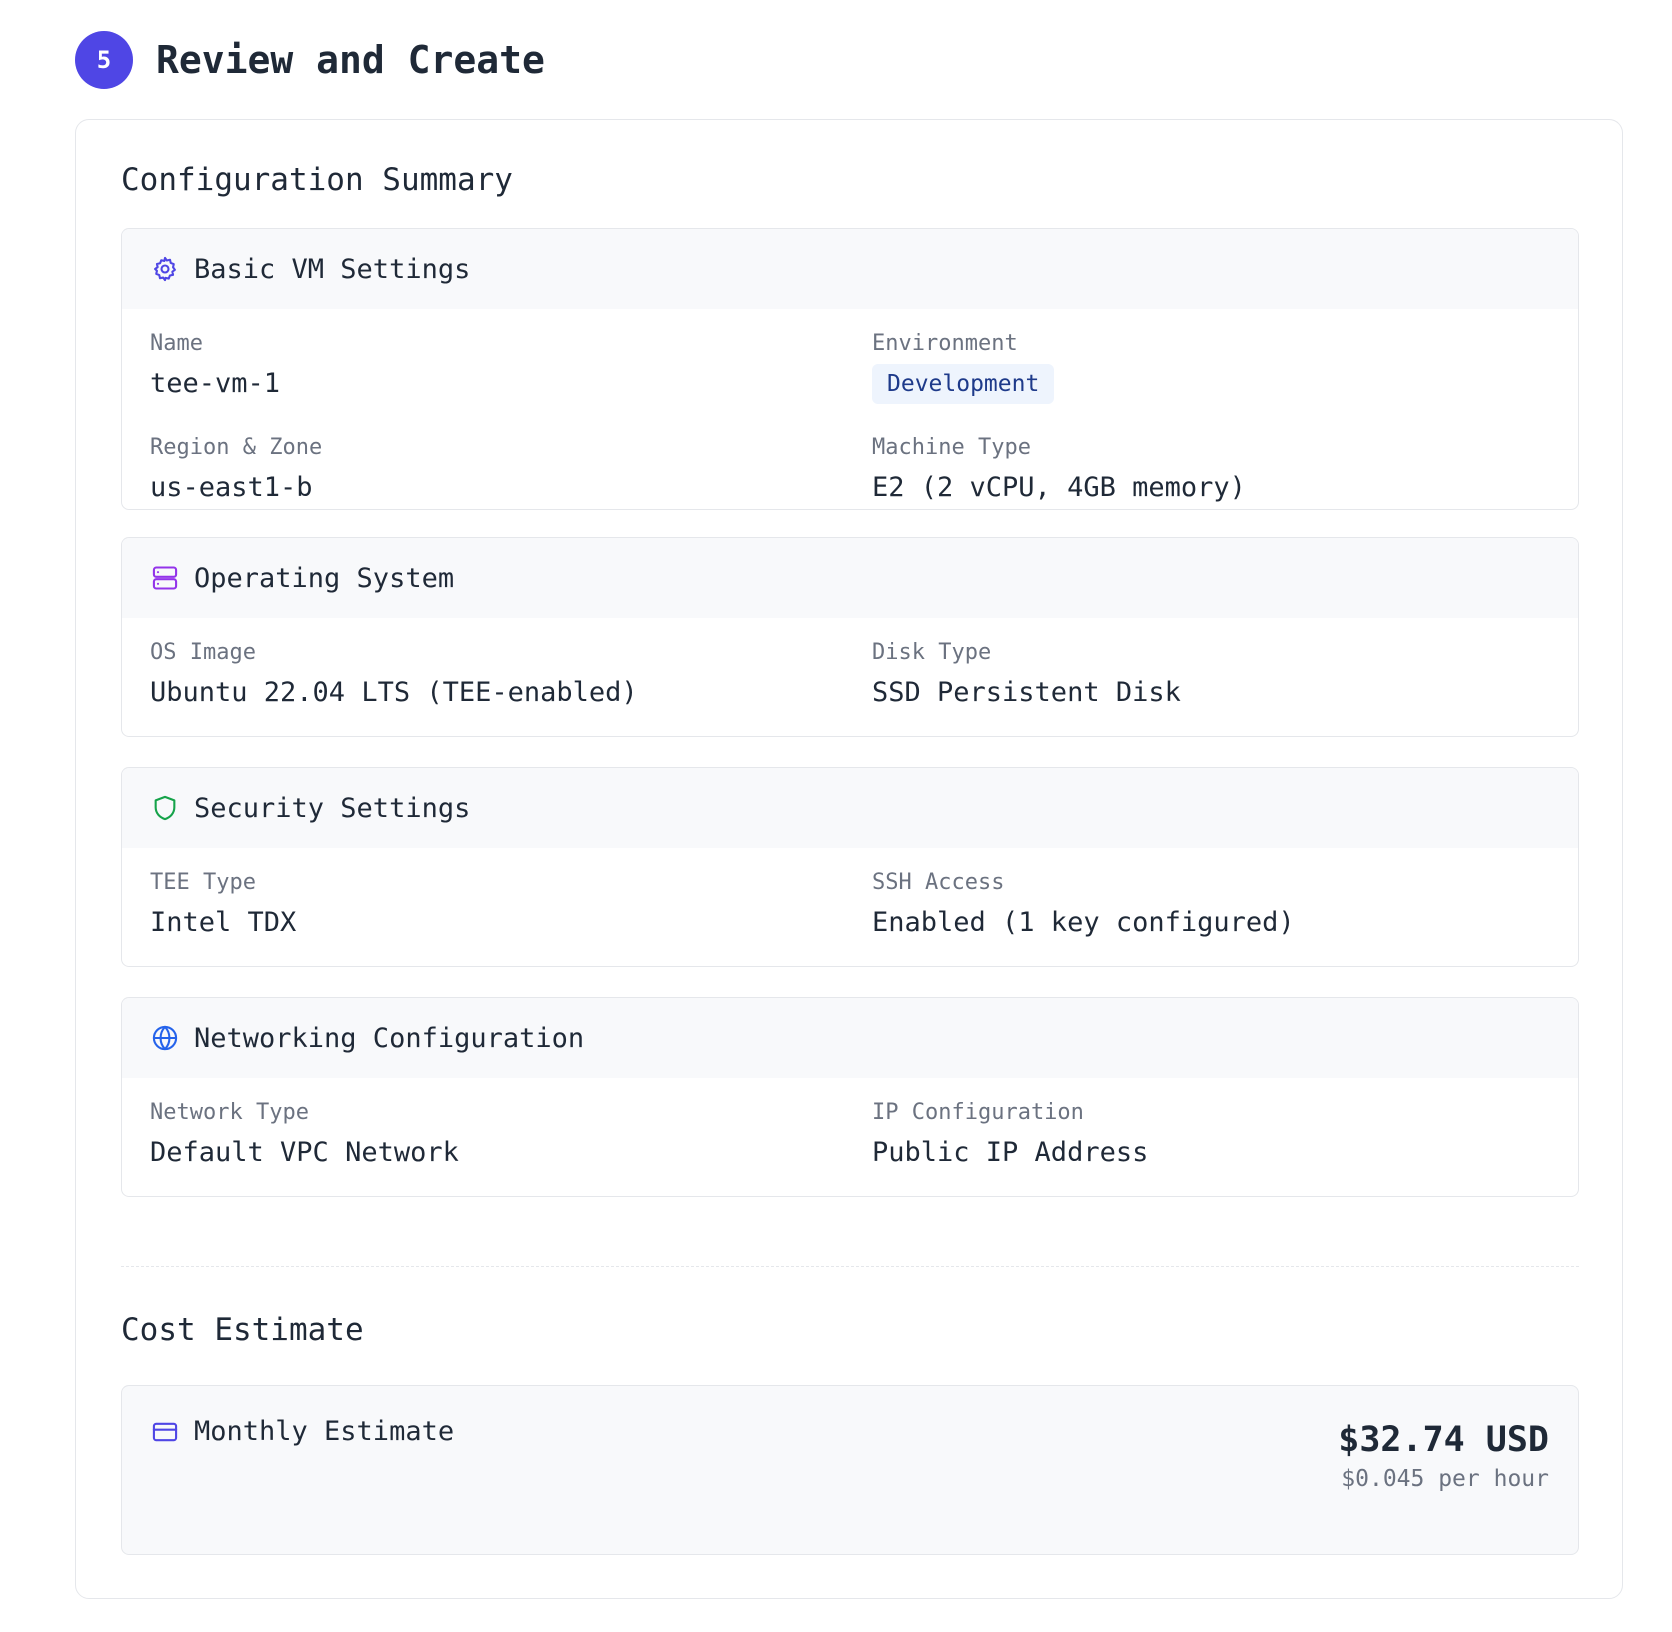 Image resolution: width=1672 pixels, height=1632 pixels. Describe the element at coordinates (165, 269) in the screenshot. I see `gear-icon` at that location.